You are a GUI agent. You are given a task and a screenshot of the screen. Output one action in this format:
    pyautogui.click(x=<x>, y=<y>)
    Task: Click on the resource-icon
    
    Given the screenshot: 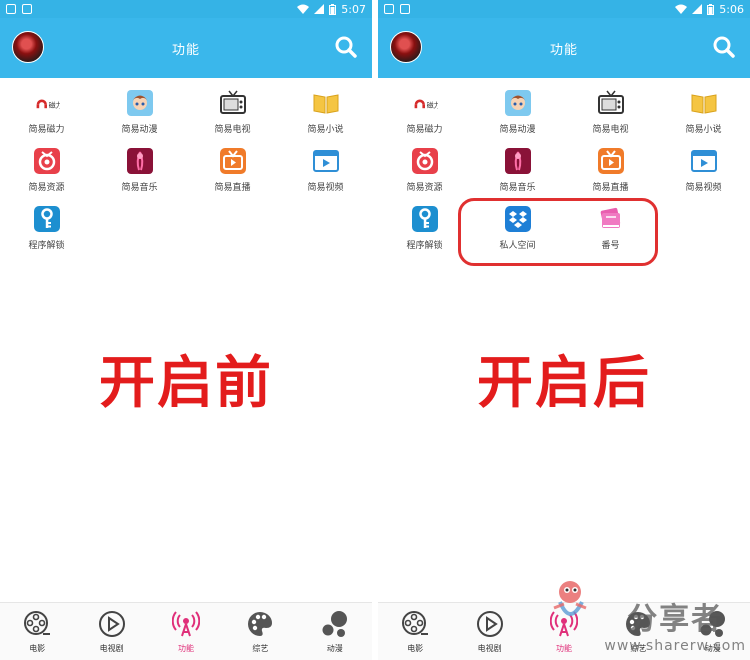 What is the action you would take?
    pyautogui.click(x=46, y=161)
    